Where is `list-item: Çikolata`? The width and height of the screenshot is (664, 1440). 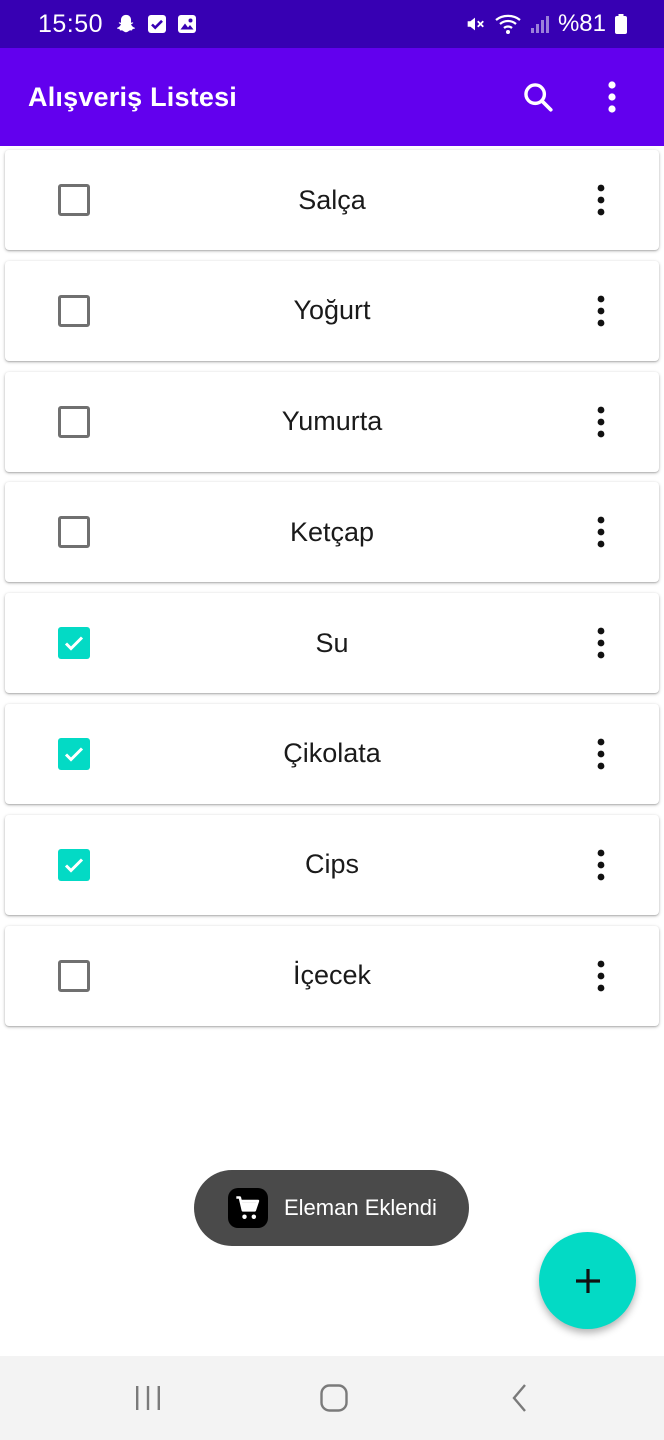 list-item: Çikolata is located at coordinates (332, 753).